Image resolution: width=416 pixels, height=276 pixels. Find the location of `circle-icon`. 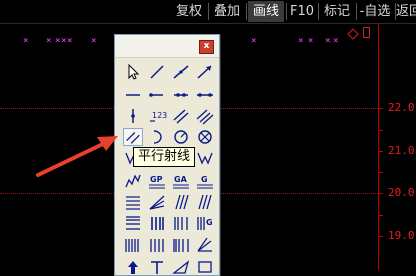

circle-icon is located at coordinates (181, 137).